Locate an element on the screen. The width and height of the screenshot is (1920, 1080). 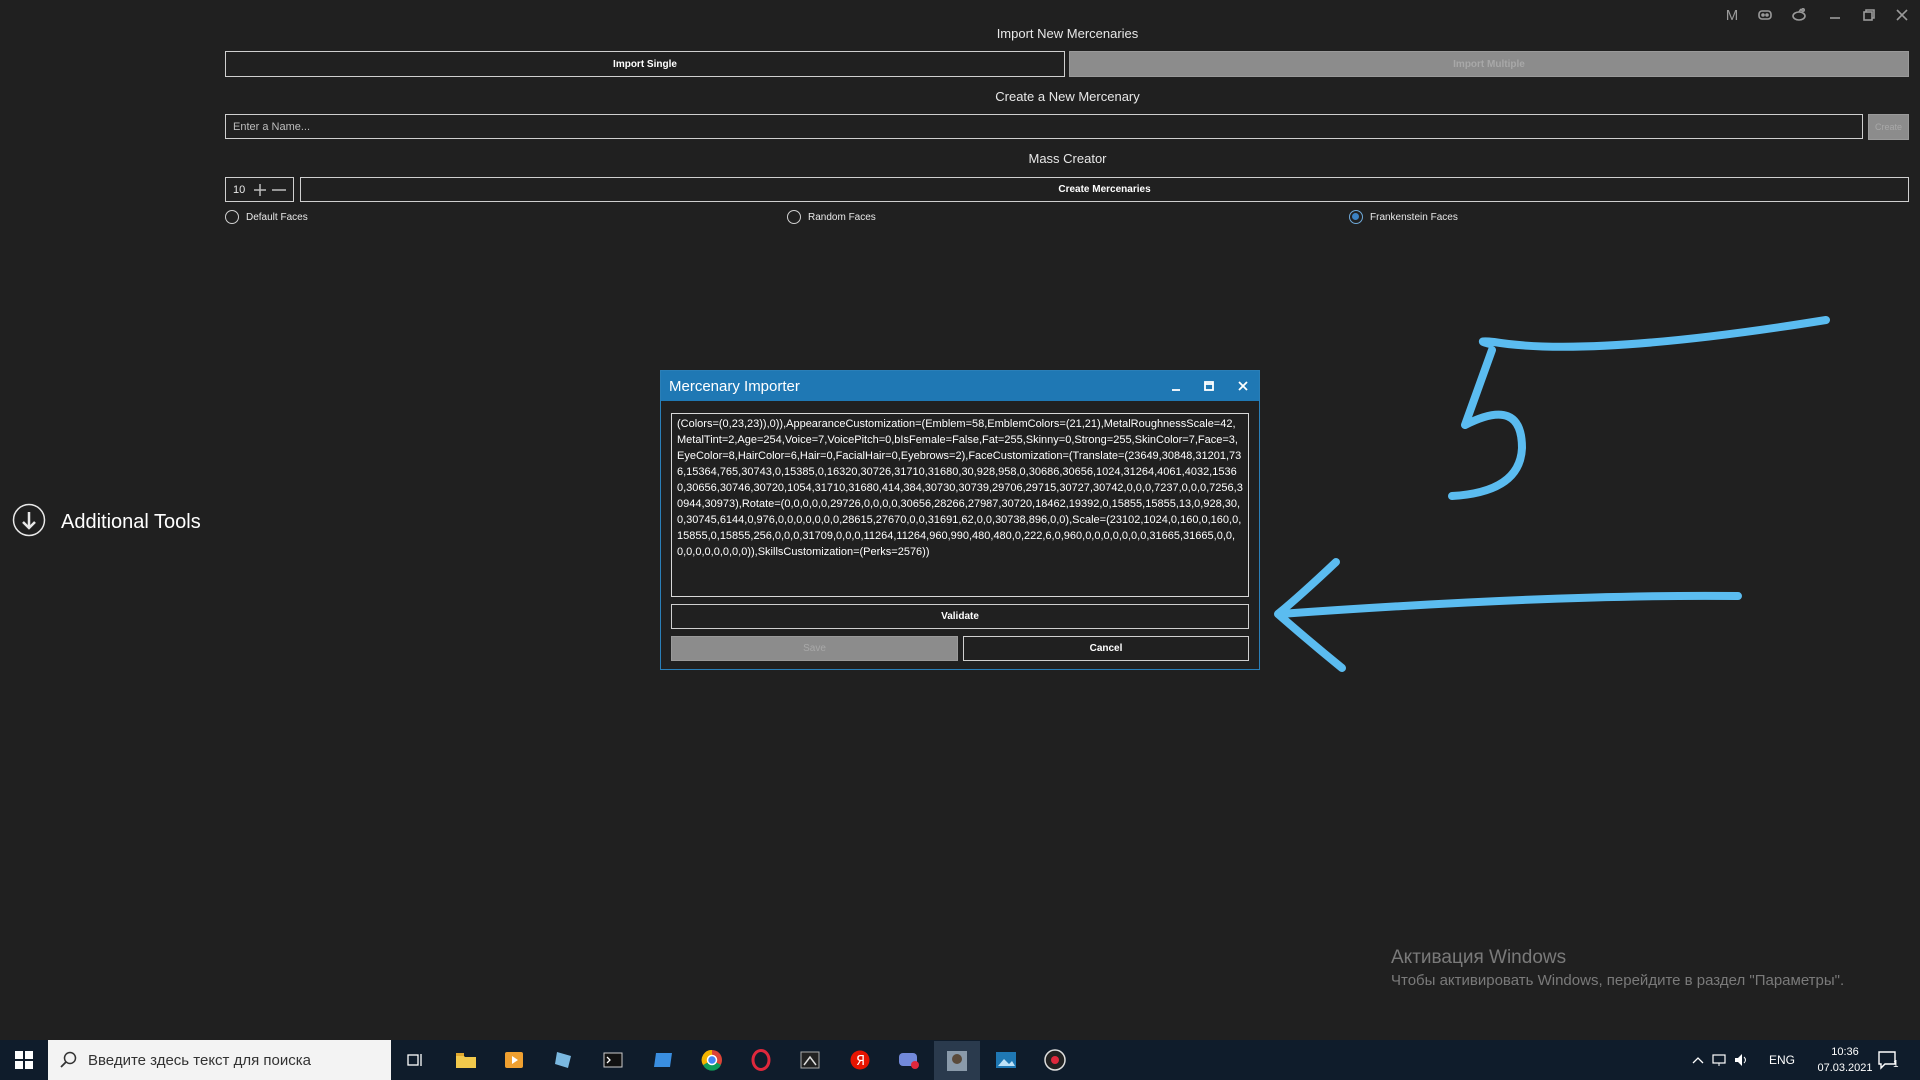
additional-tools-toggle: Additional Tools is located at coordinates (106, 522).